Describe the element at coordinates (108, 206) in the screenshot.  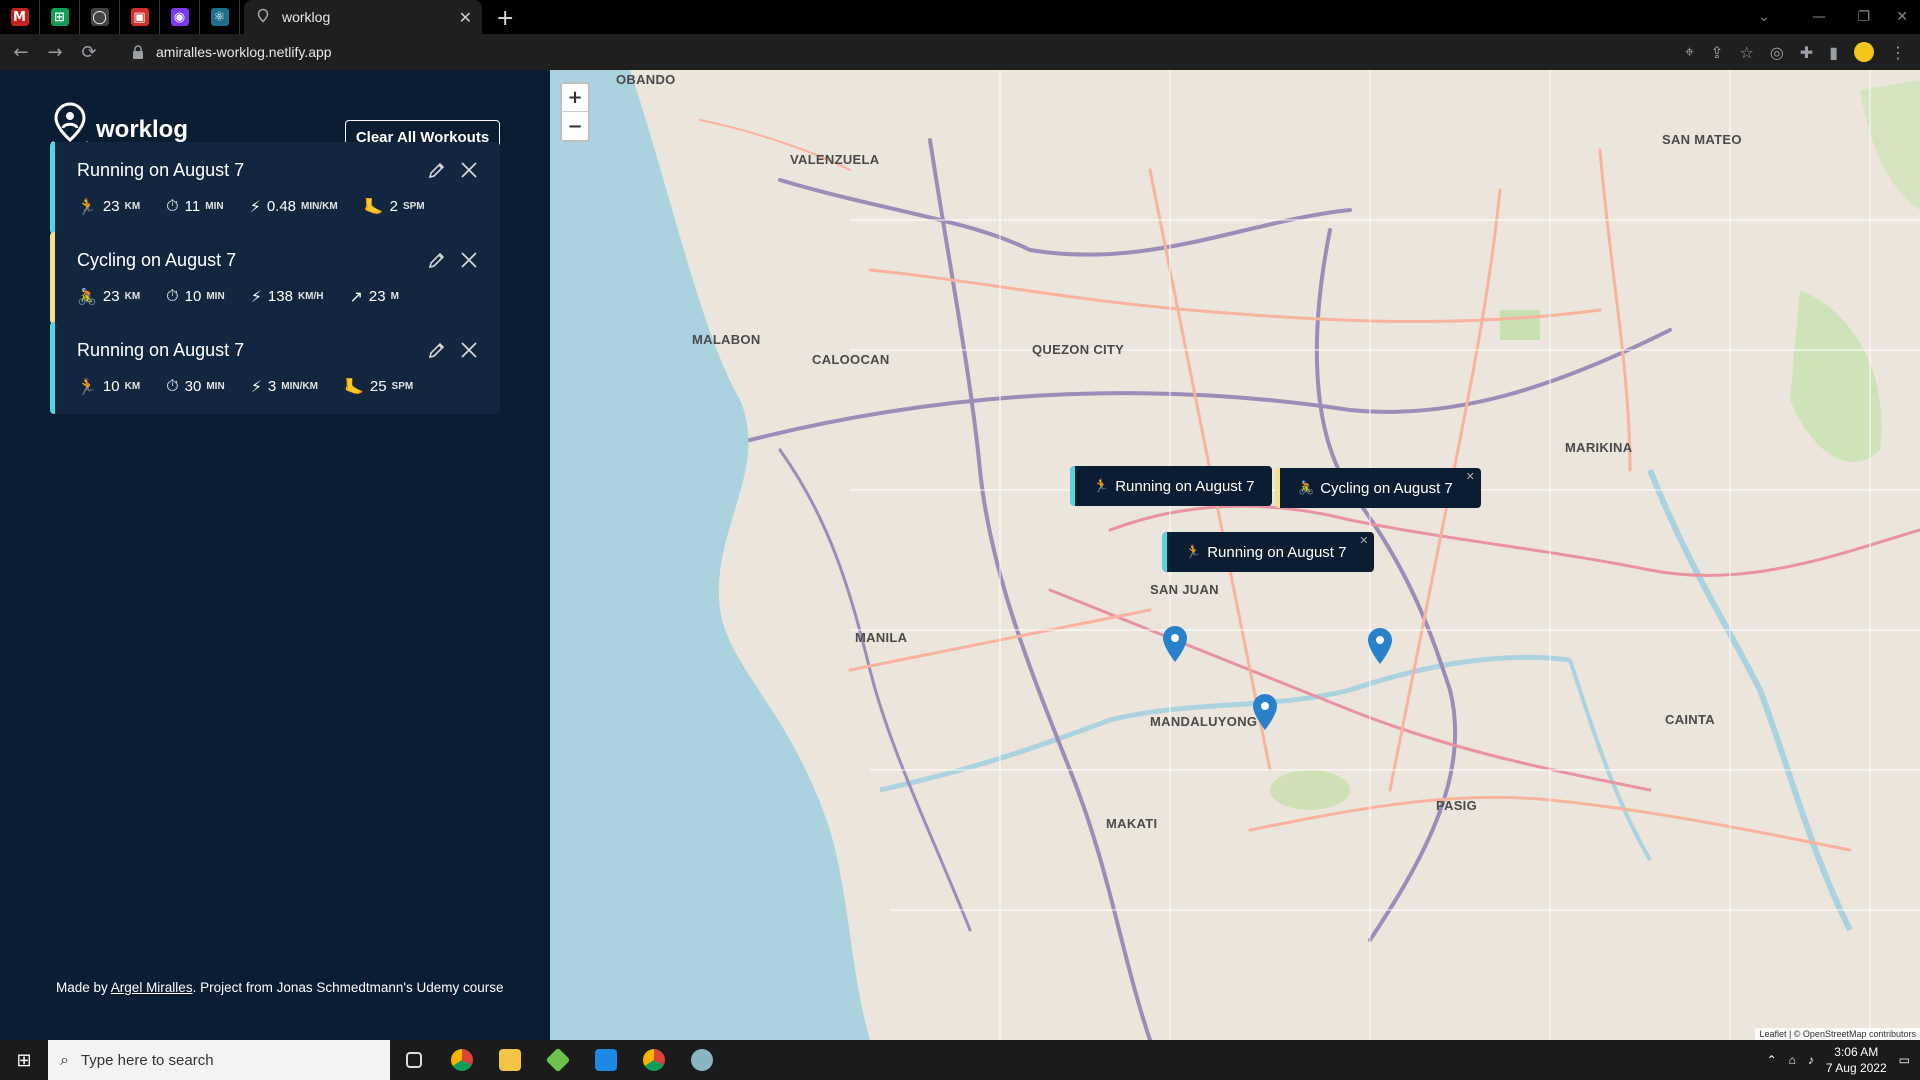
I see `workout-stat: 🏃 23 KM` at that location.